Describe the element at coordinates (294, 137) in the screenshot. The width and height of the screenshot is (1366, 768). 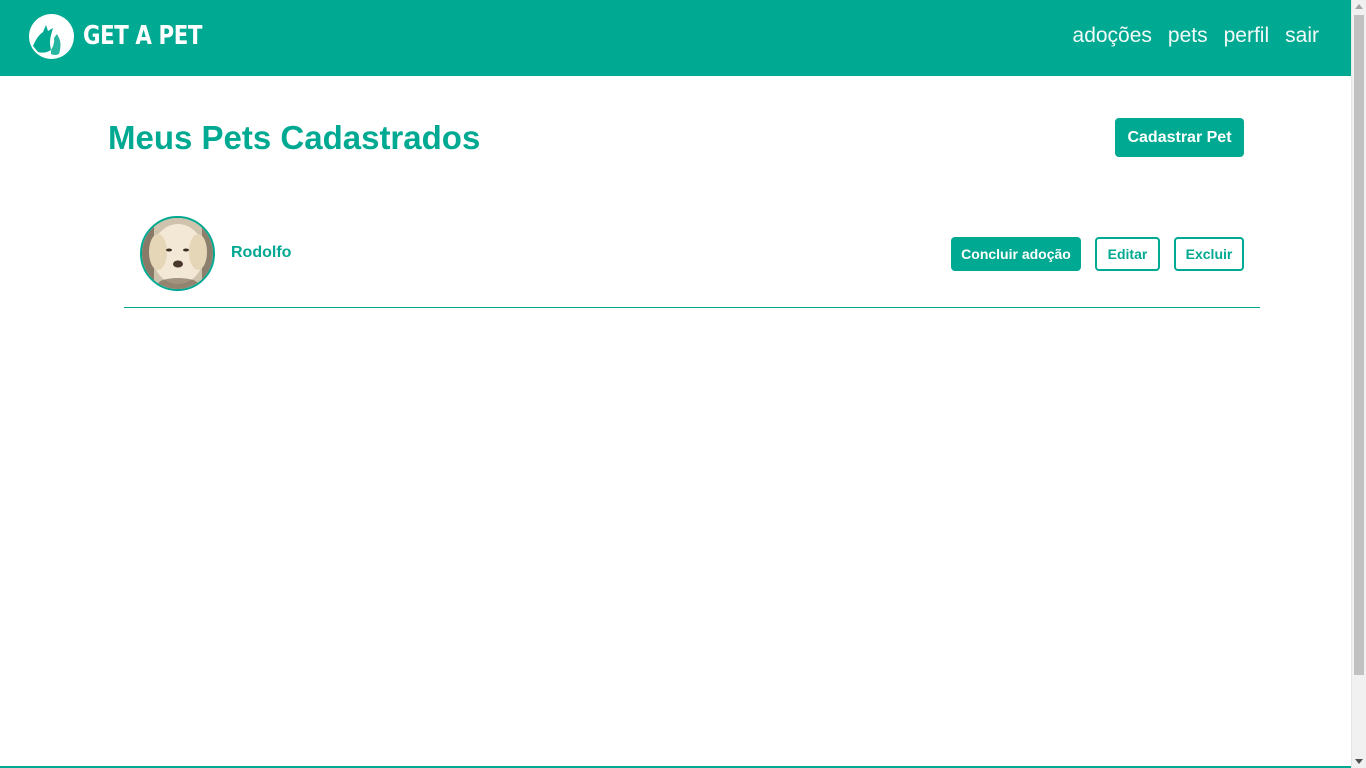
I see `page-title: Meus Pets Cadastrados` at that location.